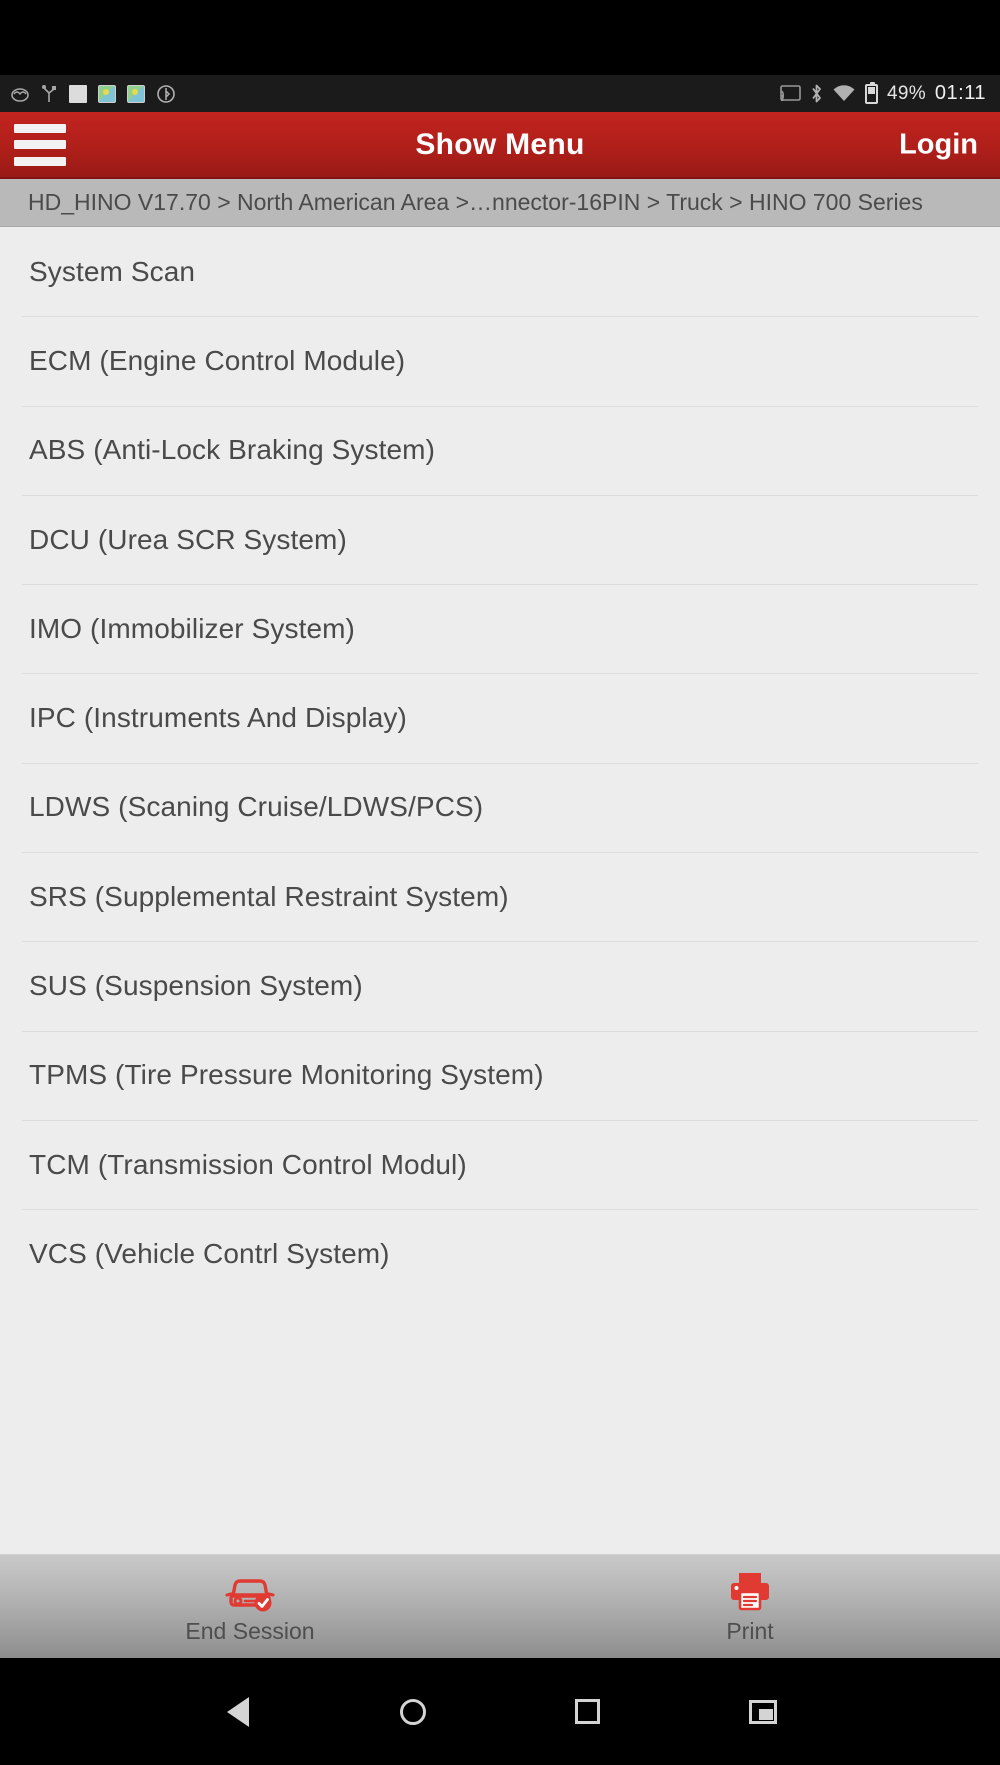  Describe the element at coordinates (188, 539) in the screenshot. I see `list-item-label: DCU (Urea SCR System)` at that location.